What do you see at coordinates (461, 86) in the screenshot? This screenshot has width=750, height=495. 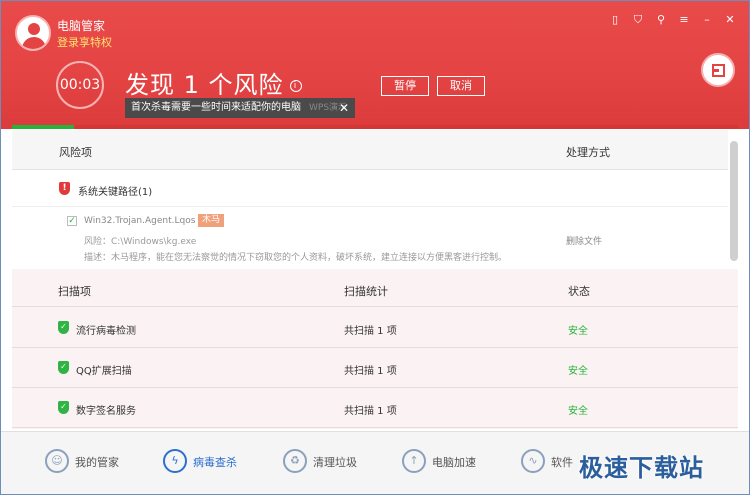 I see `cancel-button: 取消` at bounding box center [461, 86].